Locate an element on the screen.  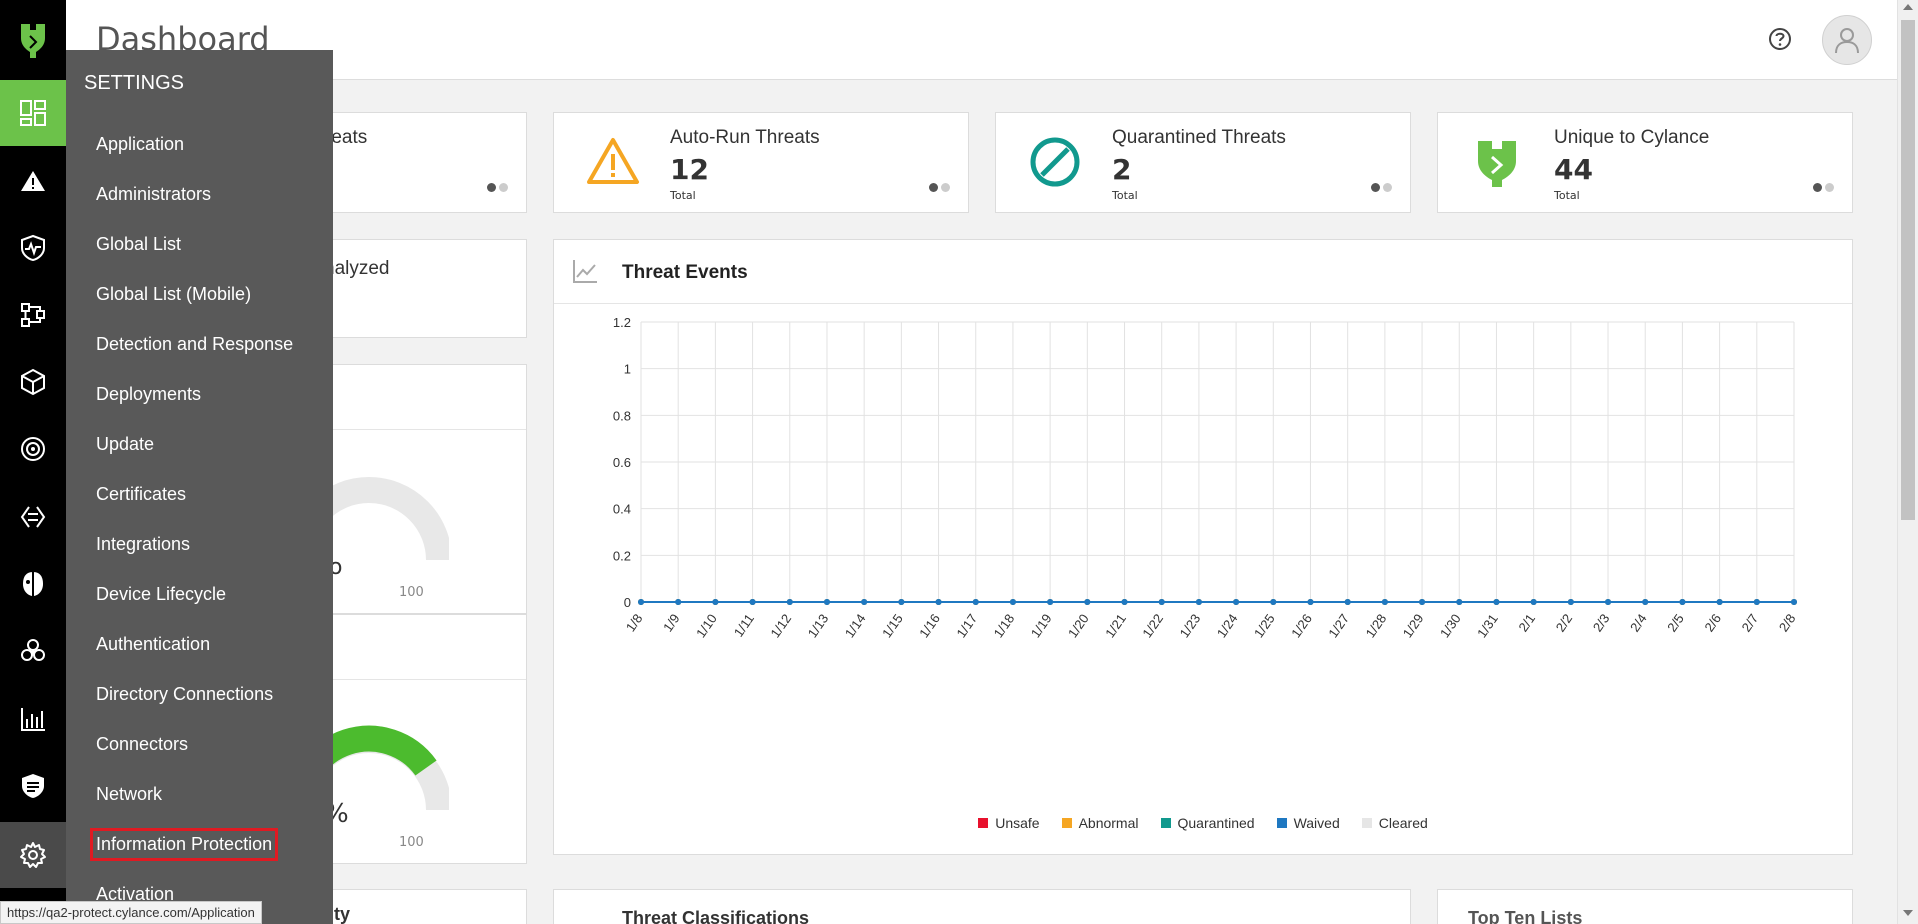
rail-settings is located at coordinates (33, 855).